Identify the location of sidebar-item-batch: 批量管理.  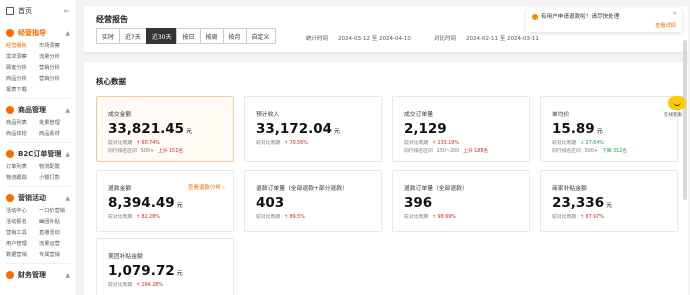
(54, 123).